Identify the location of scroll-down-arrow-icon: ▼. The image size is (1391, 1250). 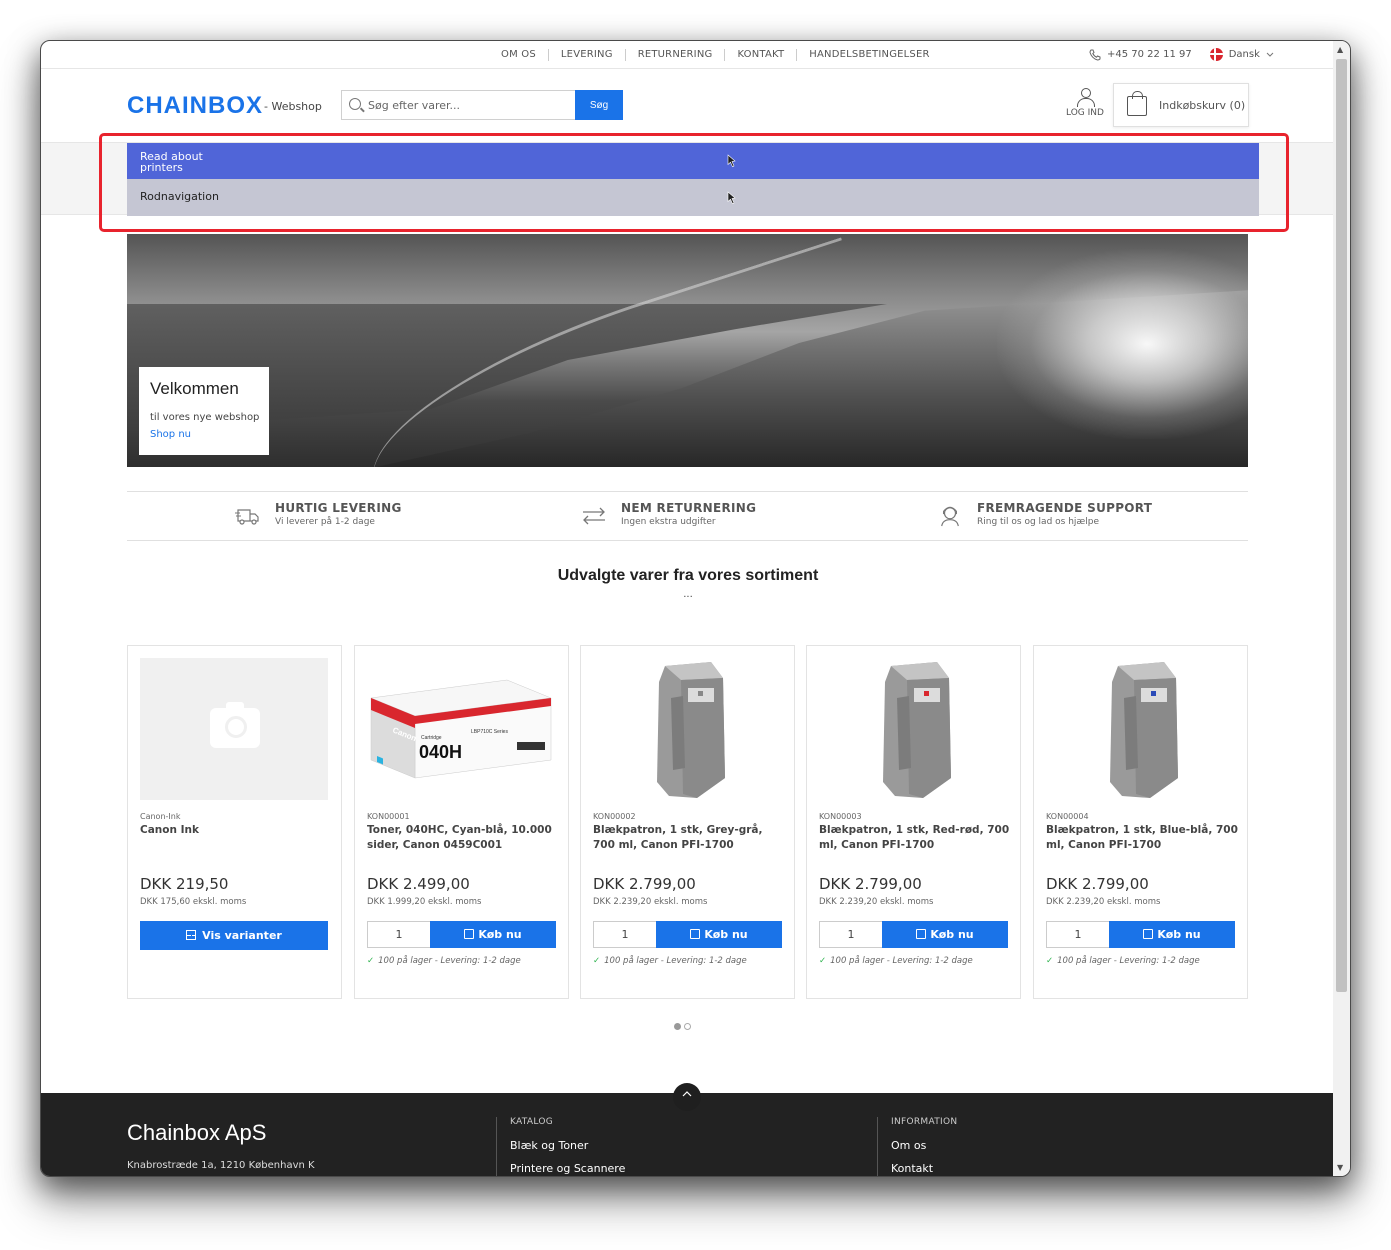
(1340, 1167).